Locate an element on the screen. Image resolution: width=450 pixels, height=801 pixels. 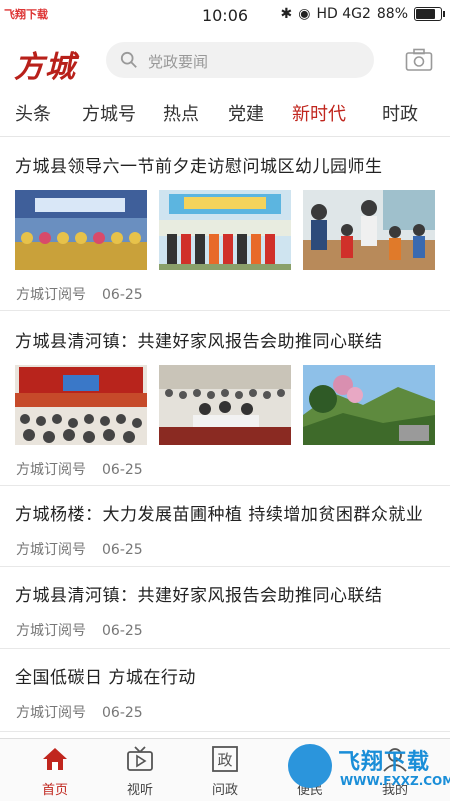
nav-video: 视听 is located at coordinates (140, 771).